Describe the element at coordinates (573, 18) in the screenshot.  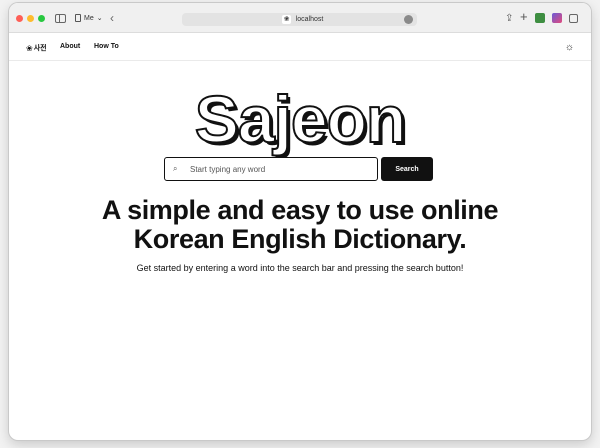
I see `tab-overview-icon` at that location.